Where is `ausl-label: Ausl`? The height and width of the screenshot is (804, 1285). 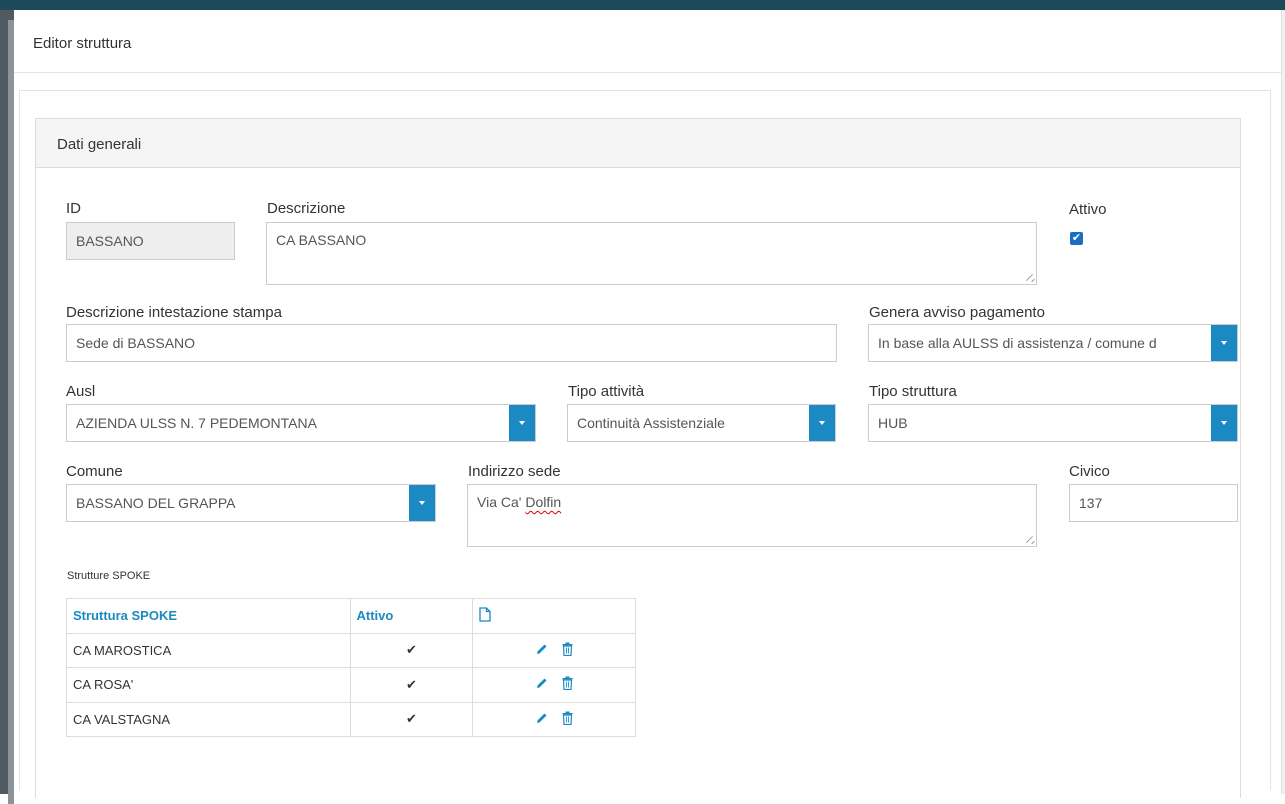
ausl-label: Ausl is located at coordinates (81, 391).